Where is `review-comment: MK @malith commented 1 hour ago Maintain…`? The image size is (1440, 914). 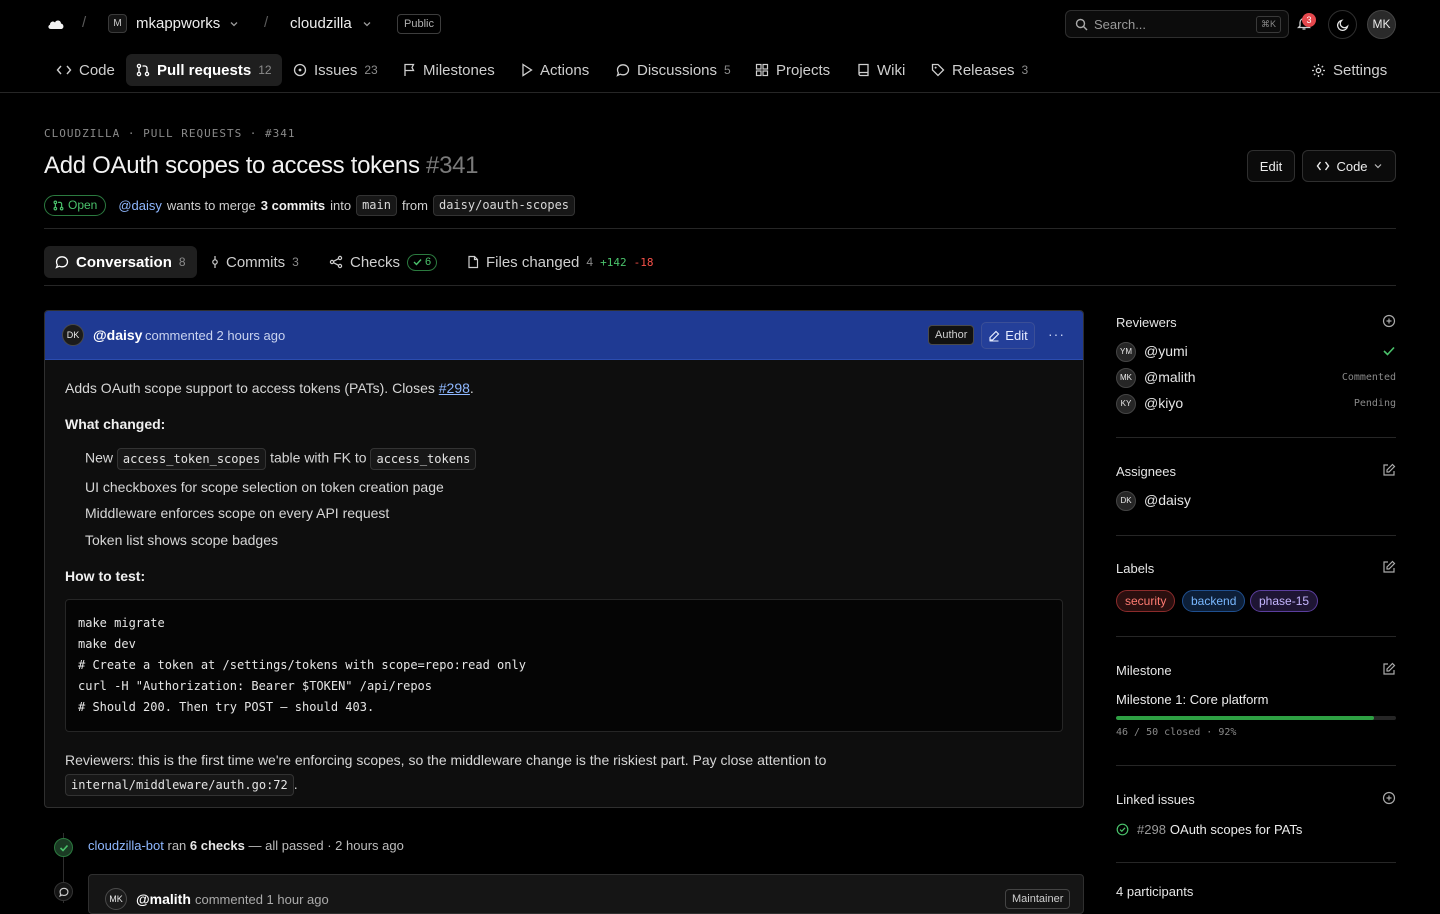
review-comment: MK @malith commented 1 hour ago Maintain… is located at coordinates (586, 894).